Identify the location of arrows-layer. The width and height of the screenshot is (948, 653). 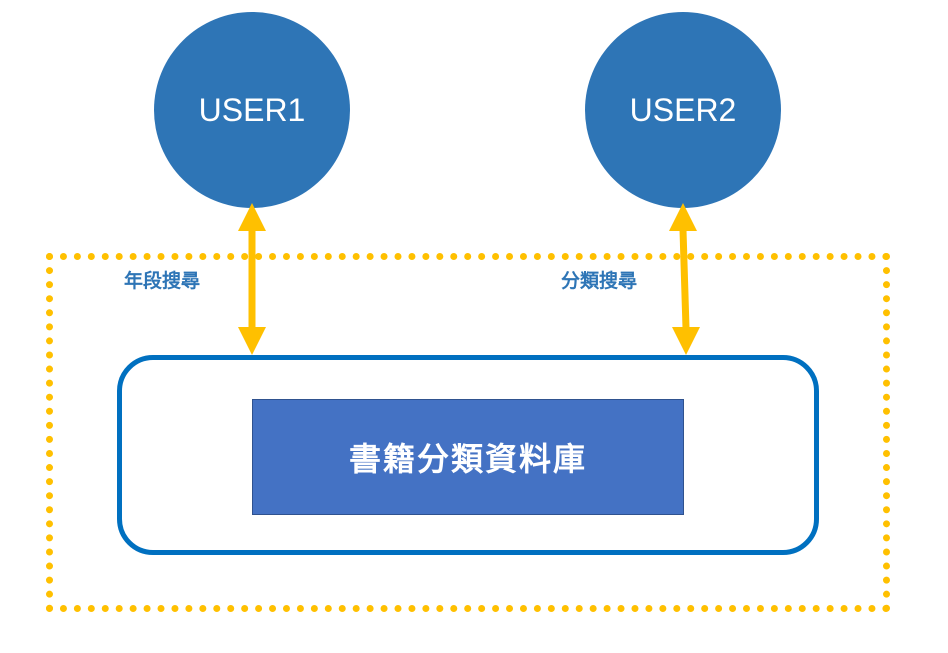
(469, 279).